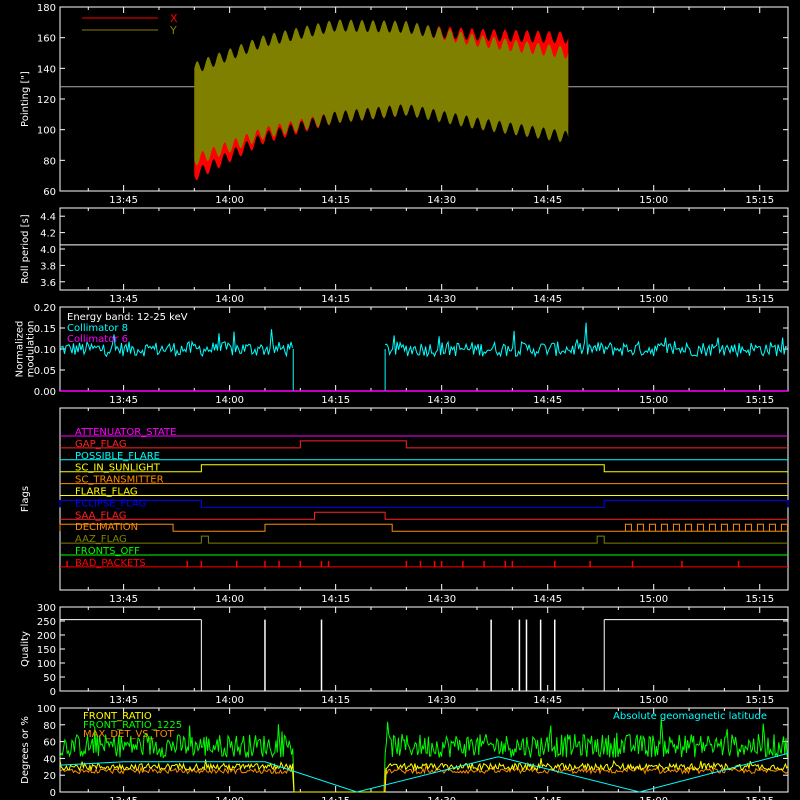 The width and height of the screenshot is (800, 800). What do you see at coordinates (25, 750) in the screenshot?
I see `y-axis-label: Degrees or %` at bounding box center [25, 750].